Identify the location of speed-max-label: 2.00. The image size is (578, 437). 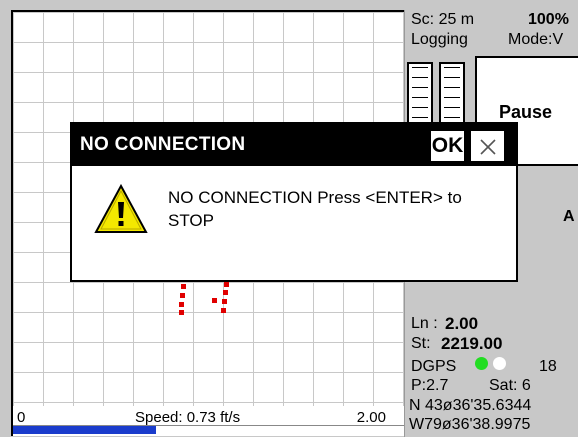
(371, 417).